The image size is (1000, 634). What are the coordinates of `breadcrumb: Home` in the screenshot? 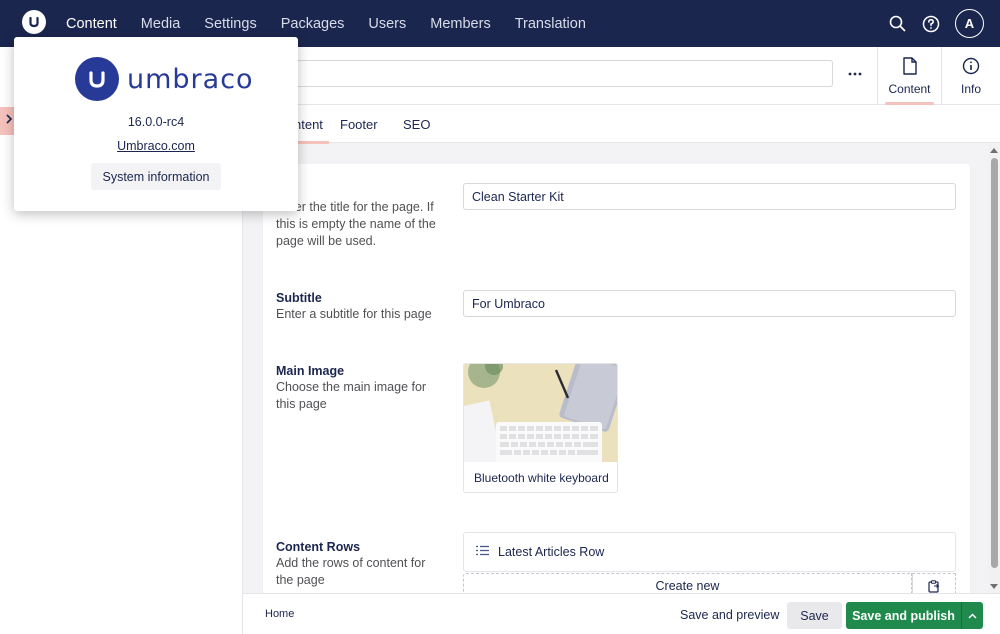 It's located at (279, 614).